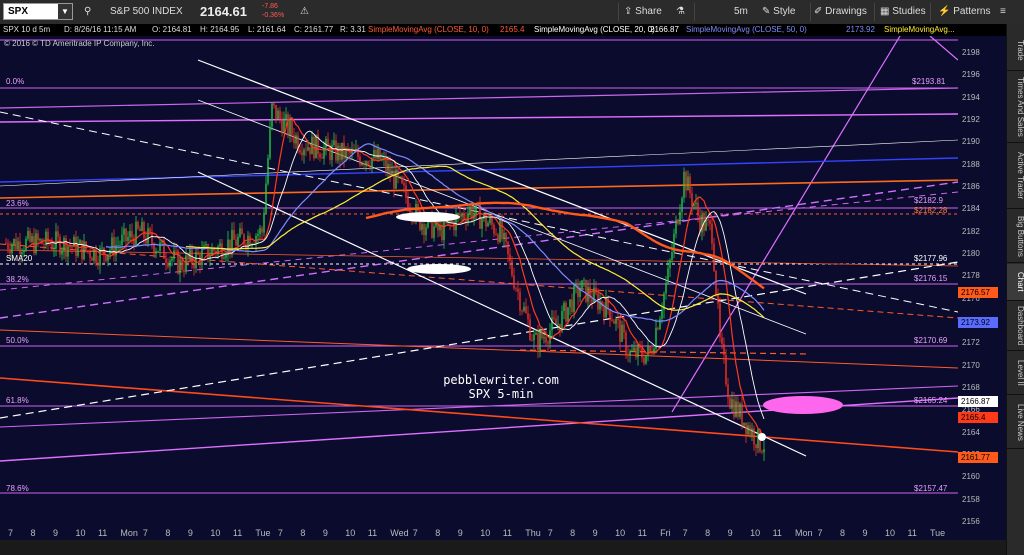 The width and height of the screenshot is (1024, 555). What do you see at coordinates (971, 164) in the screenshot?
I see `y-tick-label: 2188` at bounding box center [971, 164].